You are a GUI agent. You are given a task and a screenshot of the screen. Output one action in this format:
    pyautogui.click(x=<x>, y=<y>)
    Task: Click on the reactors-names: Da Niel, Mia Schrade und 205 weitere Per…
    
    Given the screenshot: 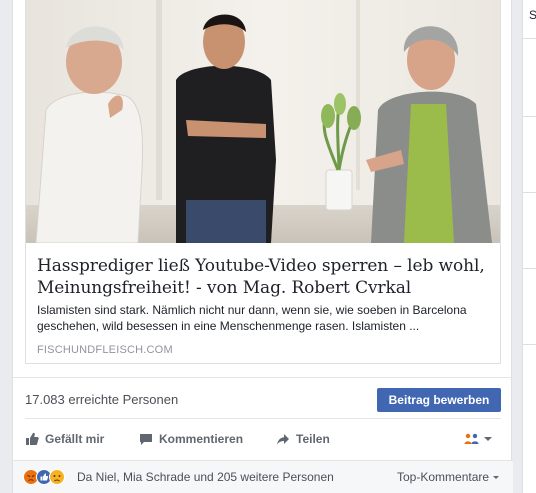 What is the action you would take?
    pyautogui.click(x=205, y=477)
    